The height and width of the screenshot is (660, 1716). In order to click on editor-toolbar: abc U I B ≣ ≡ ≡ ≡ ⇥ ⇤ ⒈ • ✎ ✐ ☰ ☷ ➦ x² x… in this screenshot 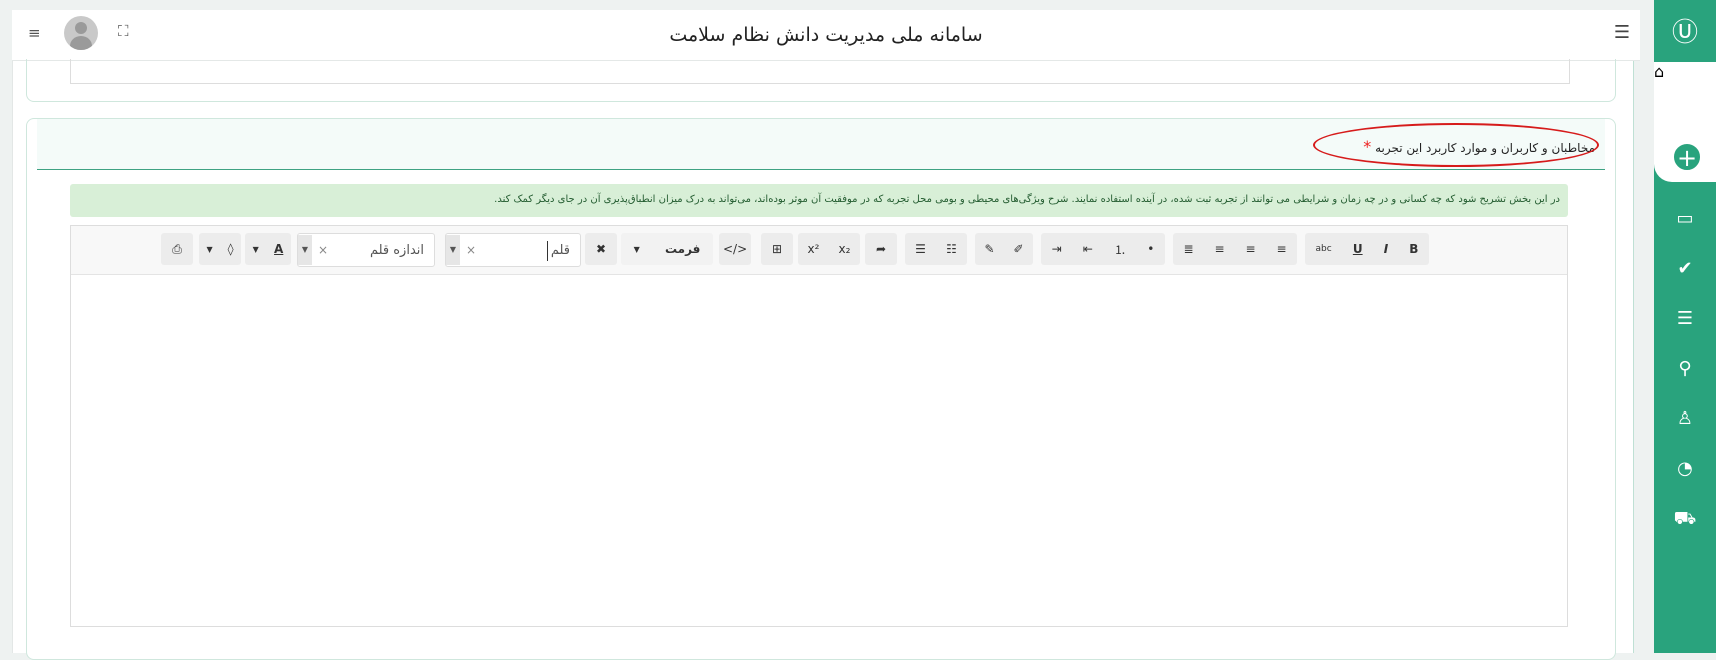, I will do `click(819, 250)`.